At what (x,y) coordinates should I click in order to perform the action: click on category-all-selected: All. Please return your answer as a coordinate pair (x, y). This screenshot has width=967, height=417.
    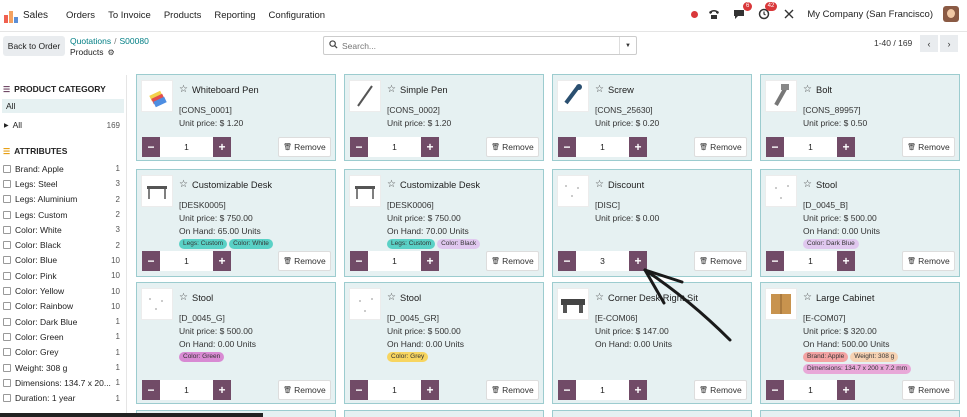
    Looking at the image, I should click on (63, 106).